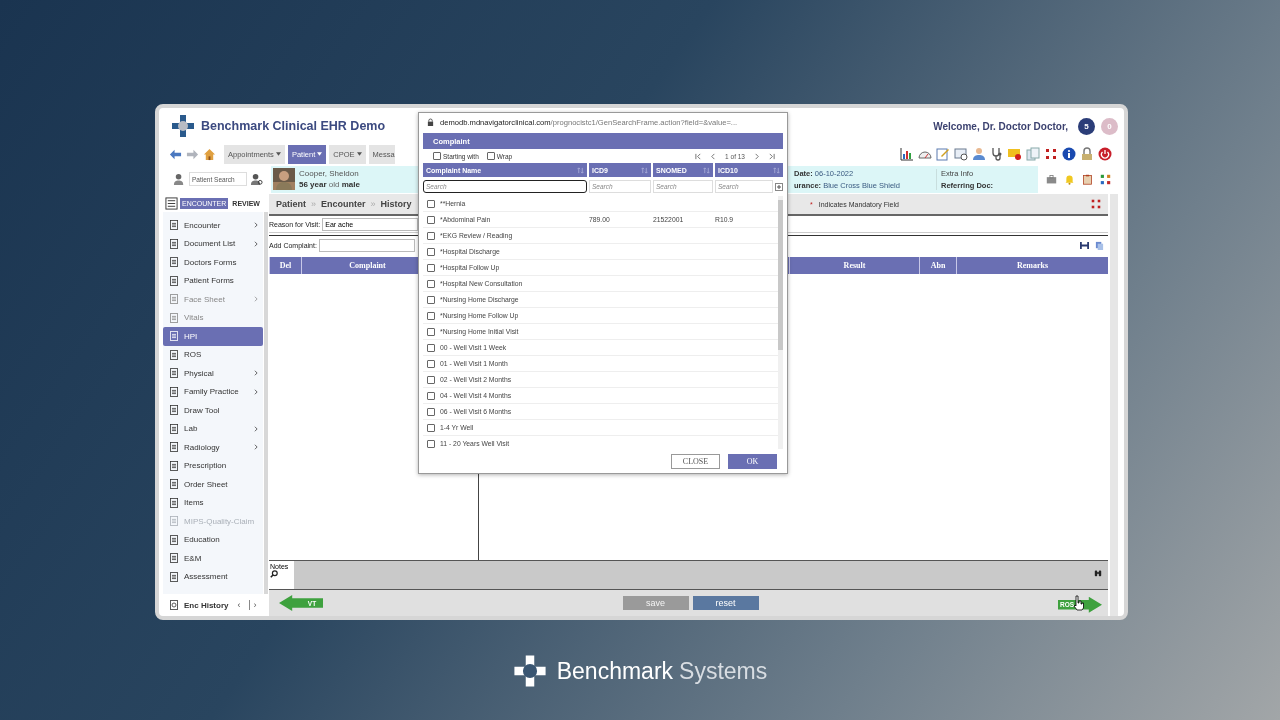 This screenshot has height=720, width=1280. What do you see at coordinates (213, 539) in the screenshot?
I see `sidebar-item: Education` at bounding box center [213, 539].